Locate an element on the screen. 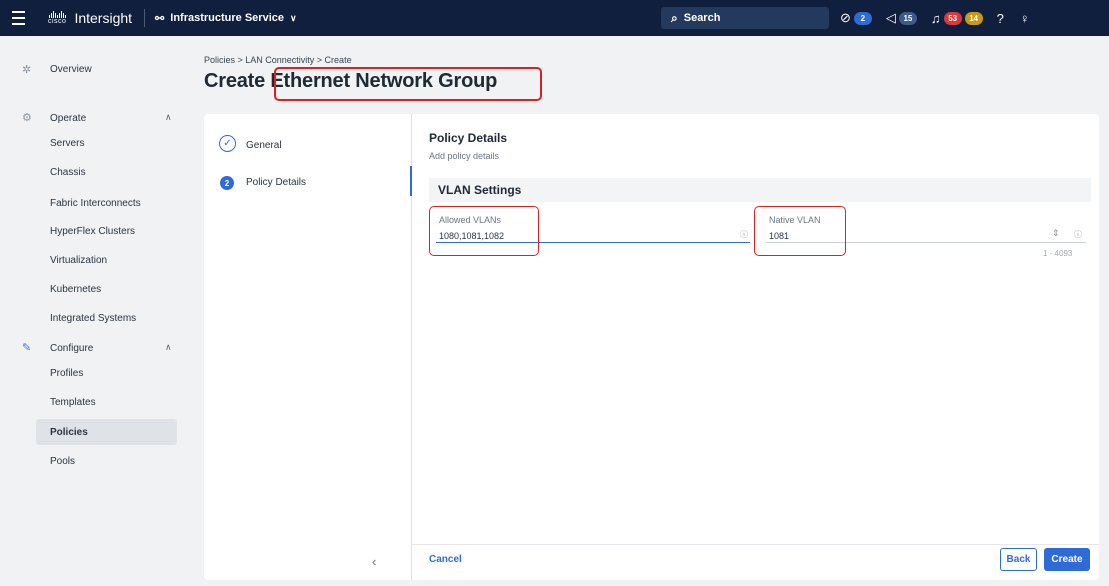 The image size is (1109, 586). bell-icon: ♫ is located at coordinates (935, 18).